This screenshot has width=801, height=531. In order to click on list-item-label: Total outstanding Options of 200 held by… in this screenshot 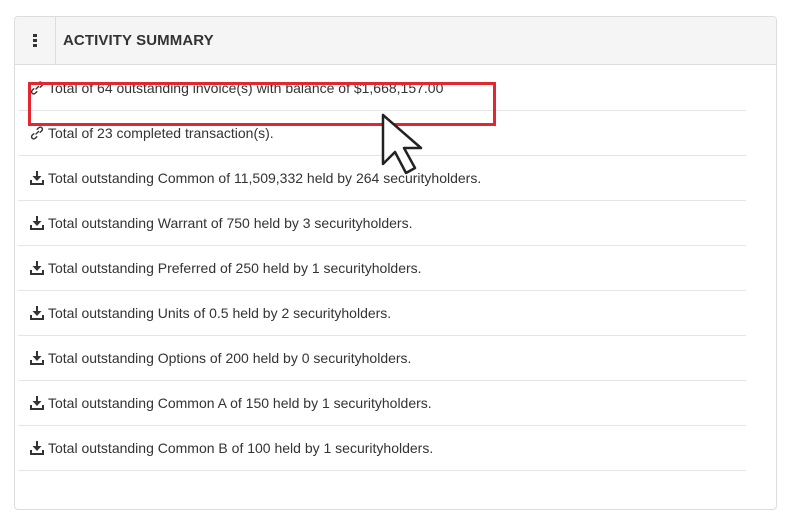, I will do `click(230, 358)`.